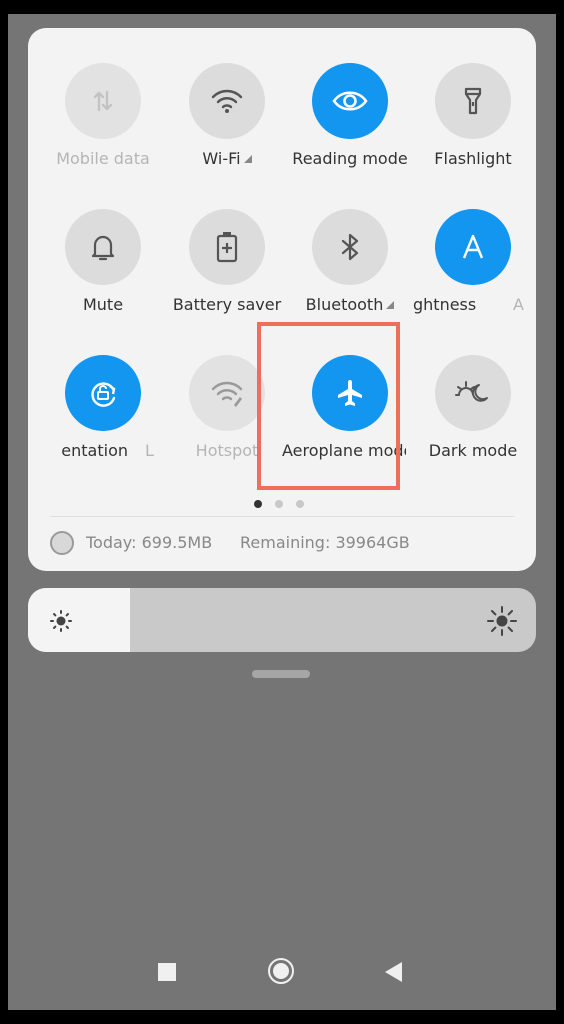  What do you see at coordinates (79, 620) in the screenshot?
I see `brightness-fill` at bounding box center [79, 620].